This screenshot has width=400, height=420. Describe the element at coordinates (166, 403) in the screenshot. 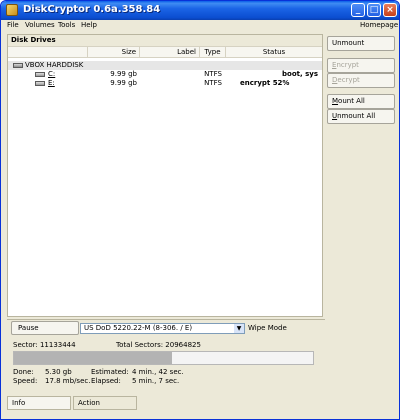

I see `bottom-tabs: Info Action` at that location.